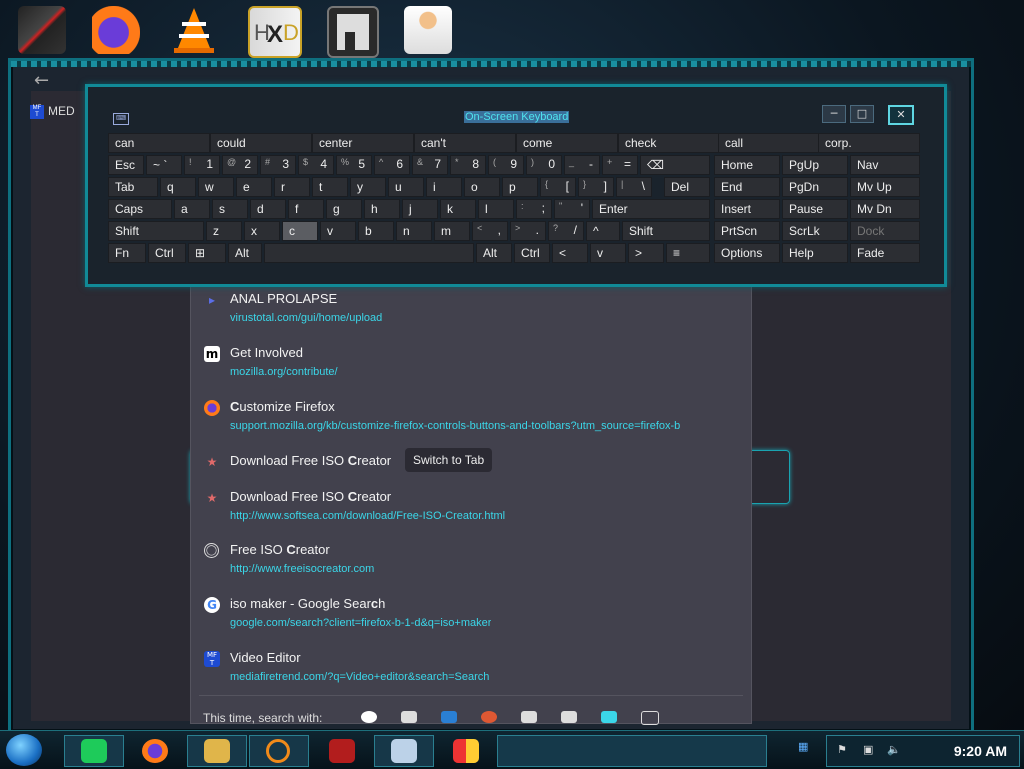  I want to click on back-arrow-icon: ←, so click(41, 80).